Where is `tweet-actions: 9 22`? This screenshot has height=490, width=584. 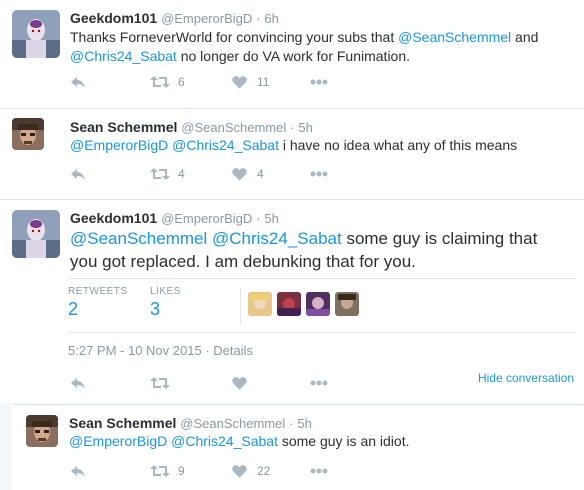 tweet-actions: 9 22 is located at coordinates (270, 471).